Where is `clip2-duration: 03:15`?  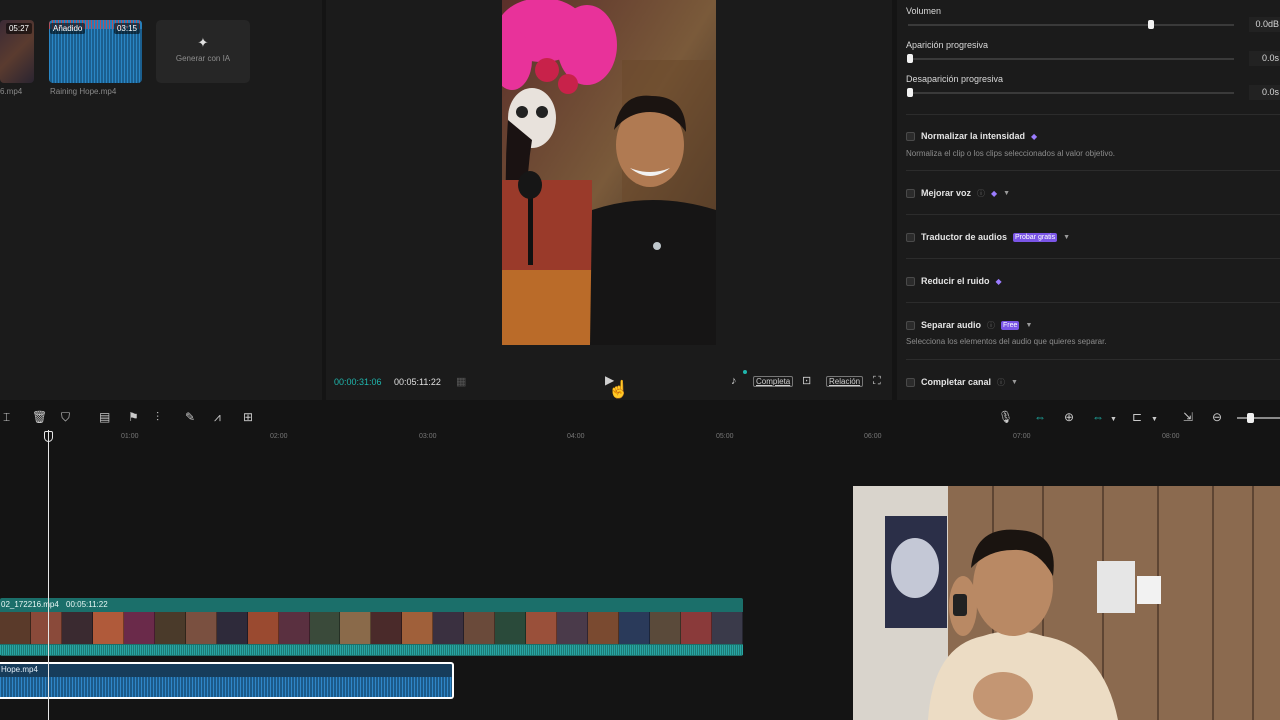
clip2-duration: 03:15 is located at coordinates (126, 28).